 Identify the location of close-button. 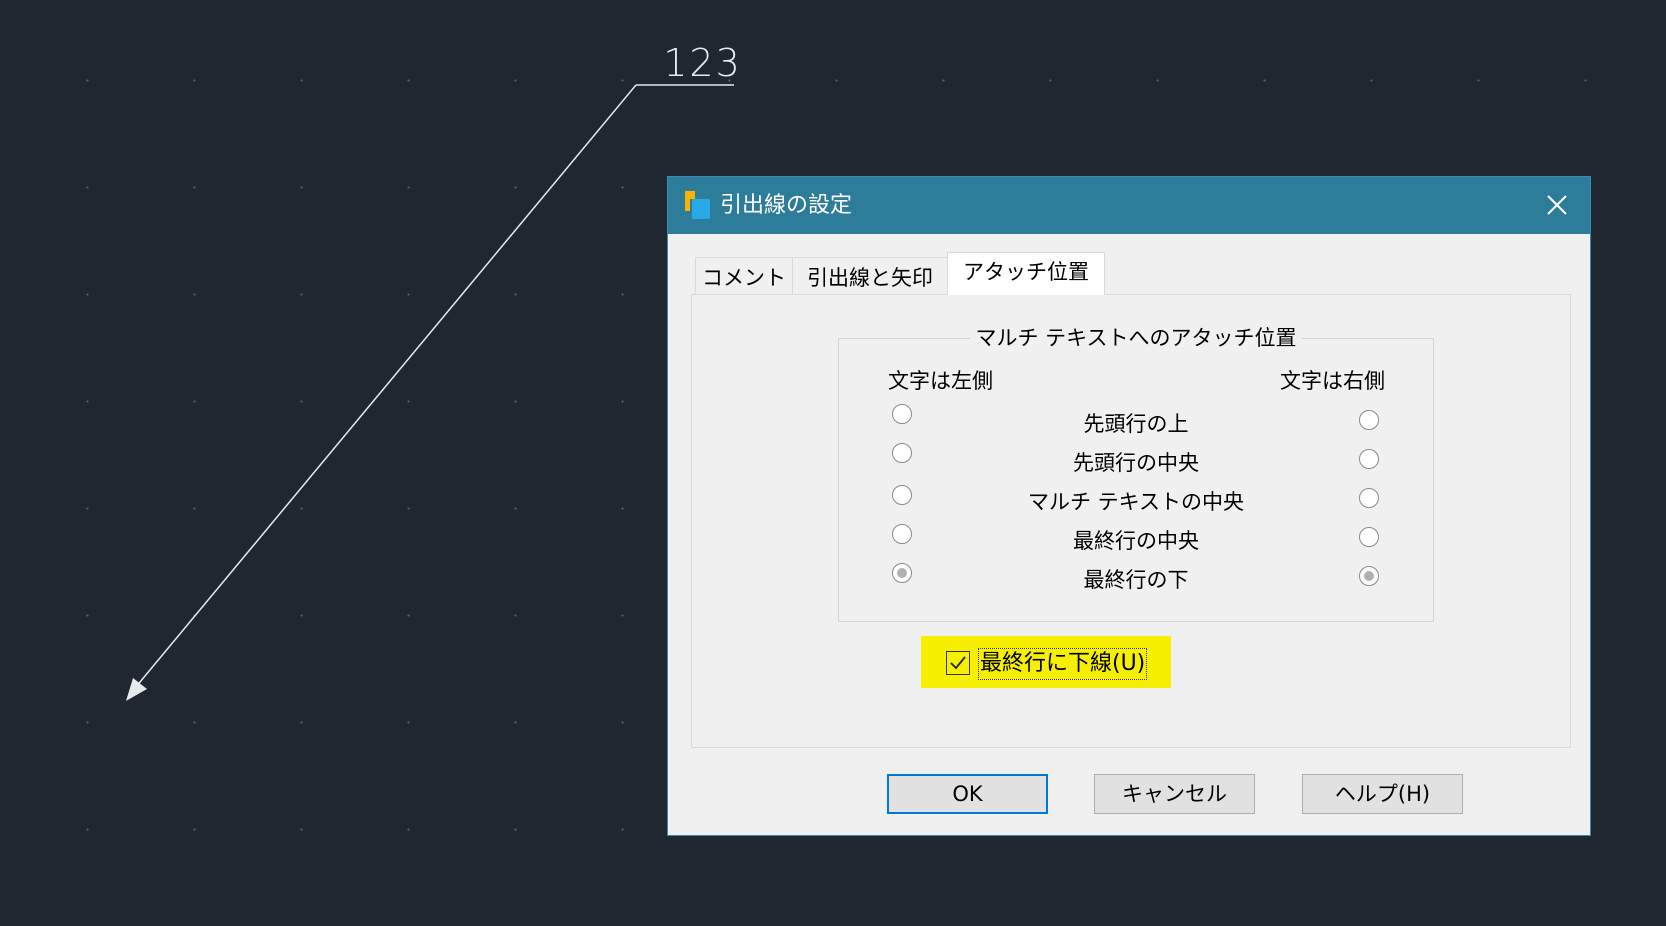
(1557, 205).